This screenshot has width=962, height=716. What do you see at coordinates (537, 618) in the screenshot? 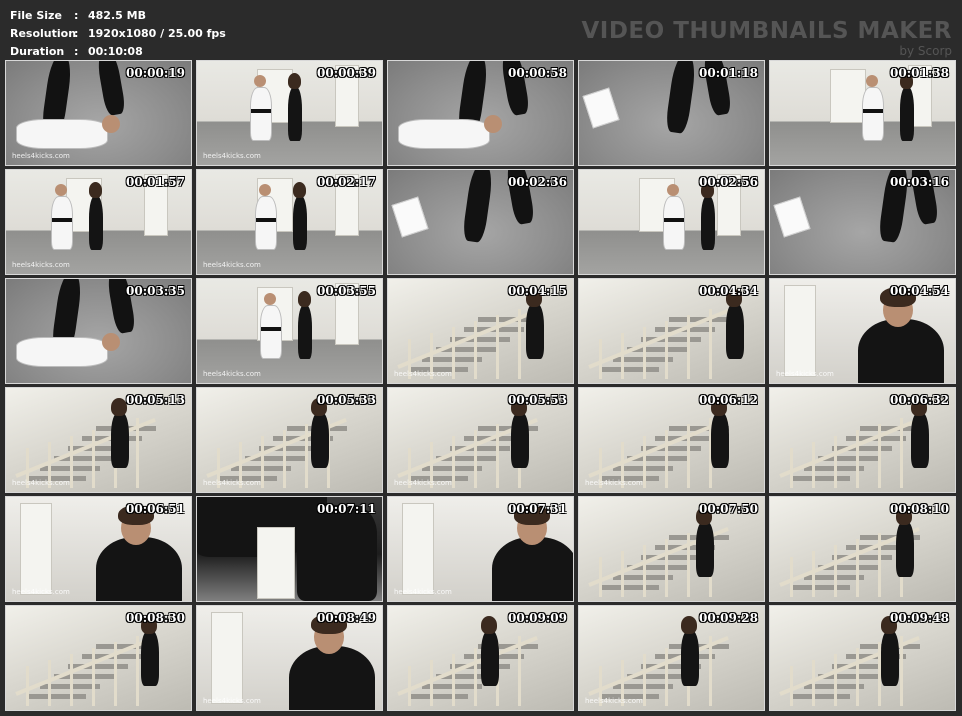
I see `thumbnail-timestamp: 00:09:09` at bounding box center [537, 618].